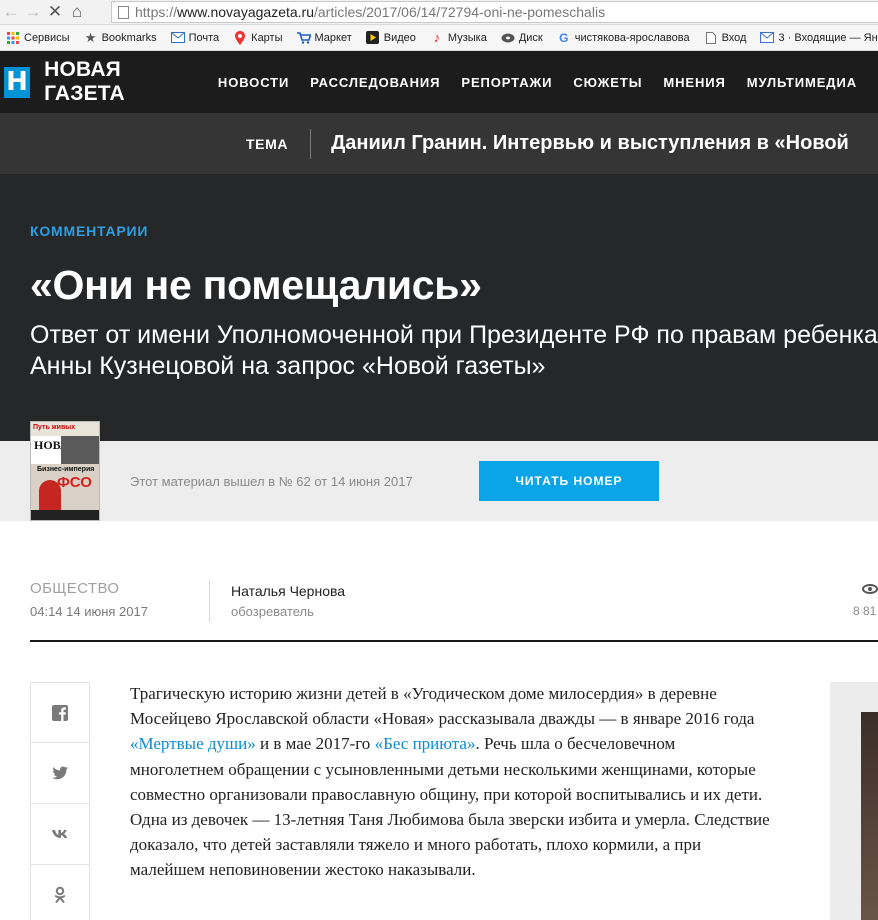 This screenshot has height=920, width=878. What do you see at coordinates (391, 38) in the screenshot?
I see `bookmark-video: Видео` at bounding box center [391, 38].